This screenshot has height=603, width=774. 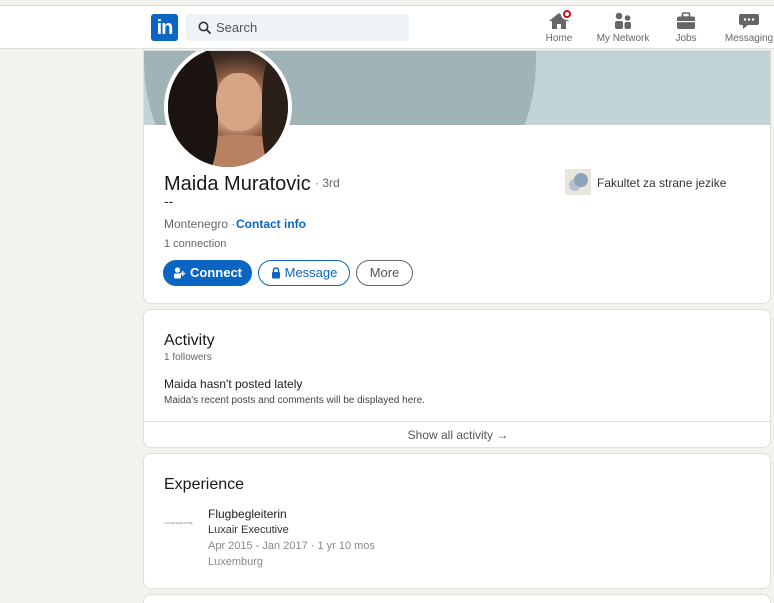 I want to click on show-all-activity-link: Show all activity →, so click(x=457, y=434).